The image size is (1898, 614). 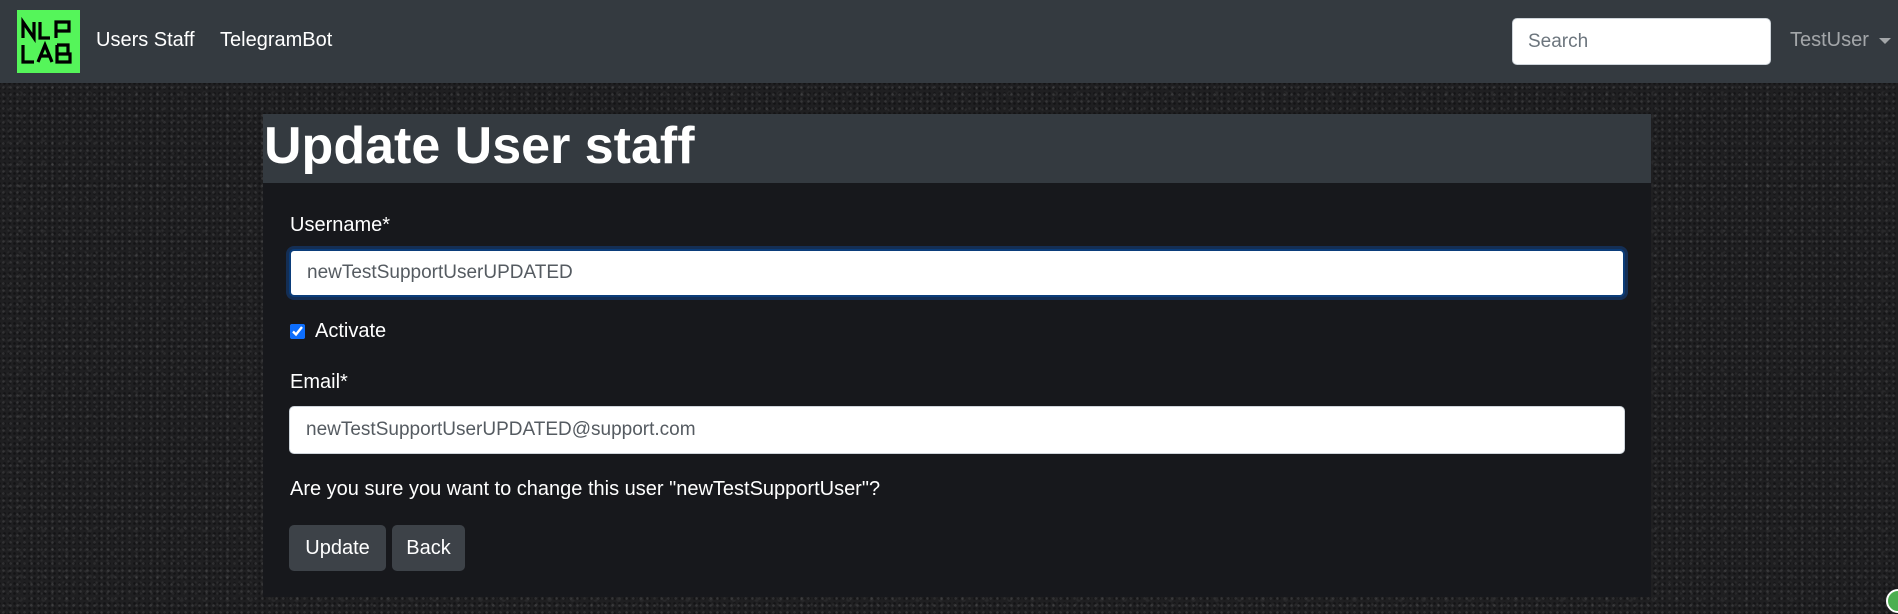 What do you see at coordinates (145, 40) in the screenshot?
I see `nav-link-users-staff: Users Staff` at bounding box center [145, 40].